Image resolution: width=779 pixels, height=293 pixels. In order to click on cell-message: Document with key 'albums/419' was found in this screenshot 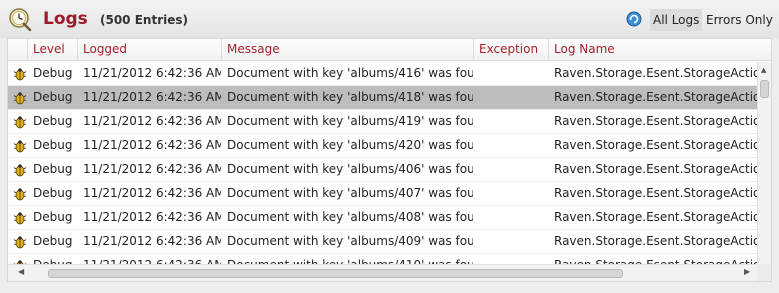, I will do `click(350, 121)`.